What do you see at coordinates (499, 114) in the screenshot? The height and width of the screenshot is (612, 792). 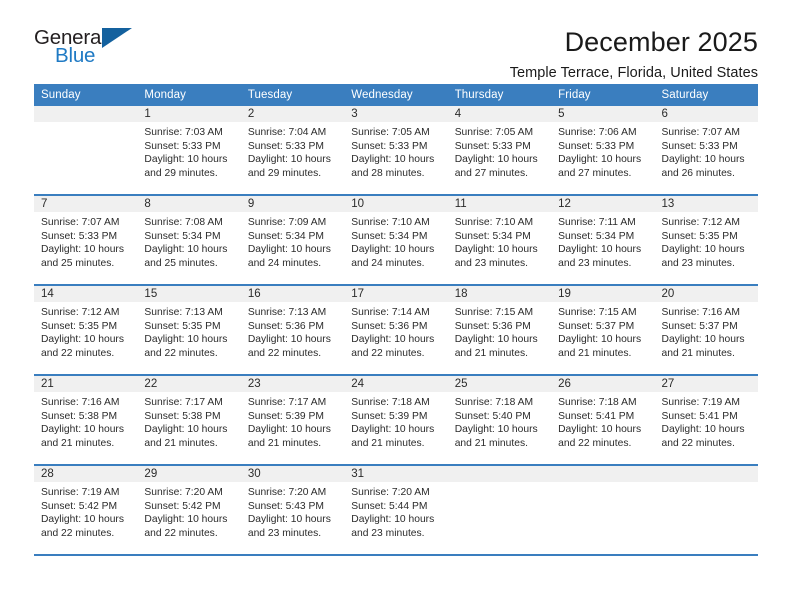 I see `day-number: 4` at bounding box center [499, 114].